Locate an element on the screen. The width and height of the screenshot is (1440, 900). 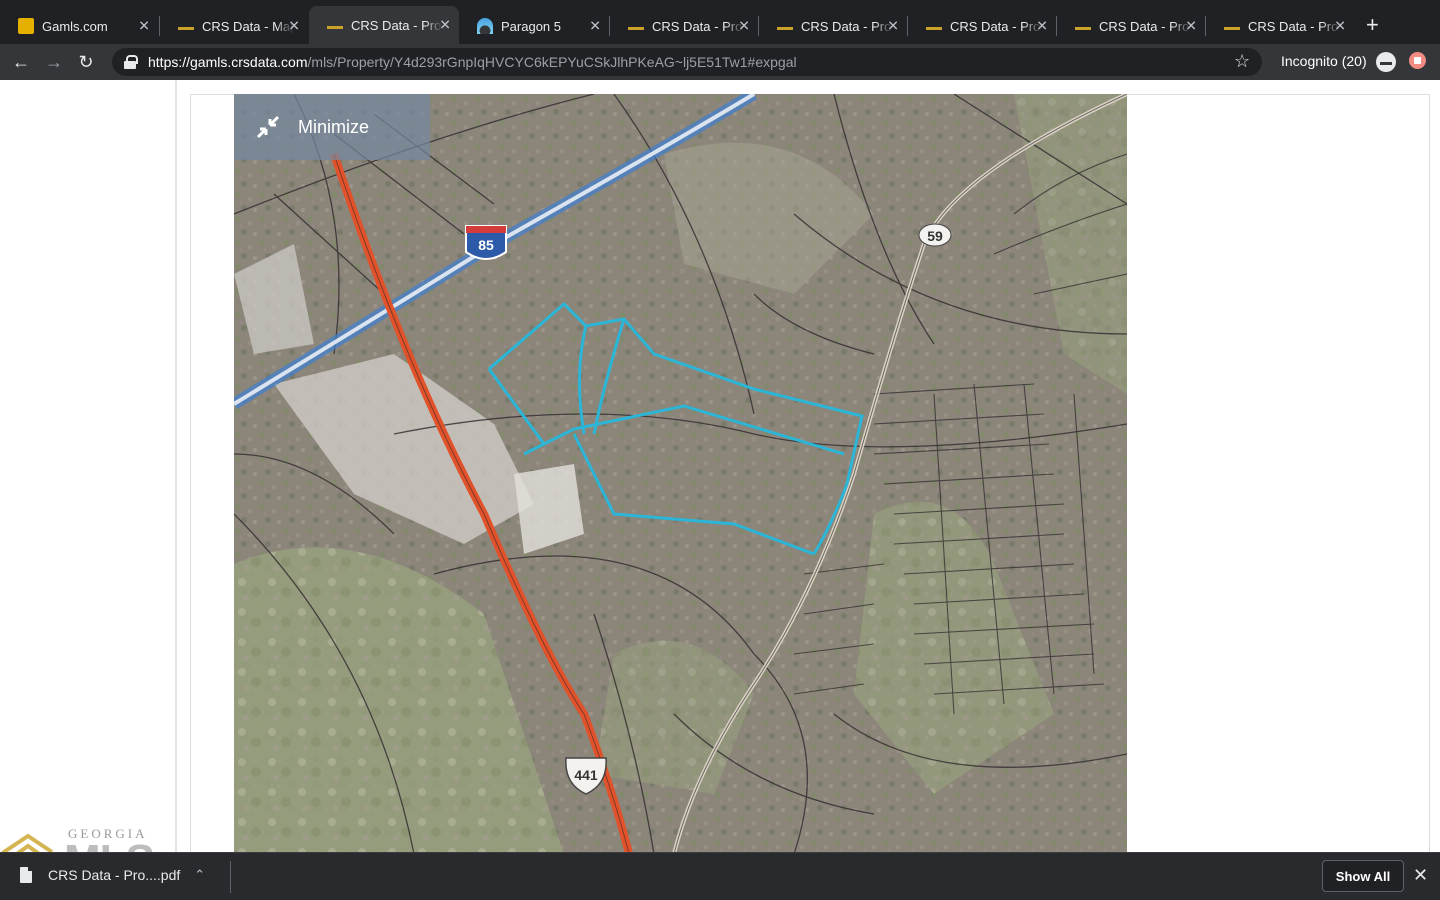
back-arrow-icon: ← is located at coordinates (21, 62).